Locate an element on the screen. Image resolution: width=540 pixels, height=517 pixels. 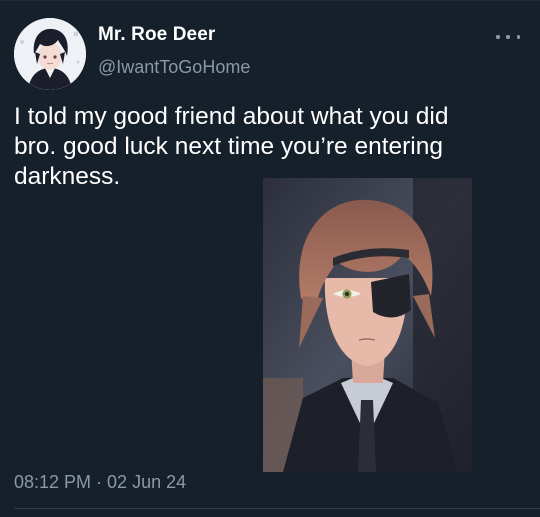
author-name: Mr. Roe Deer is located at coordinates (156, 35).